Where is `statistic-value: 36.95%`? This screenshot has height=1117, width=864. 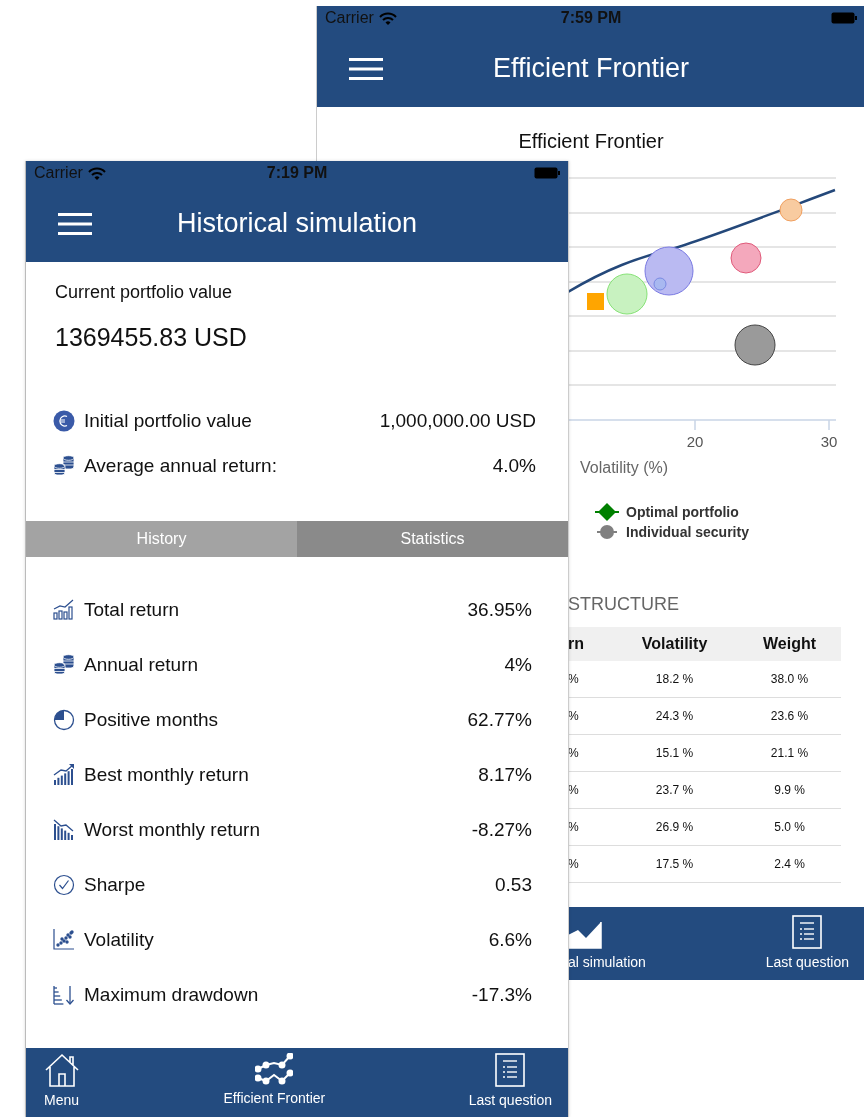 statistic-value: 36.95% is located at coordinates (499, 609).